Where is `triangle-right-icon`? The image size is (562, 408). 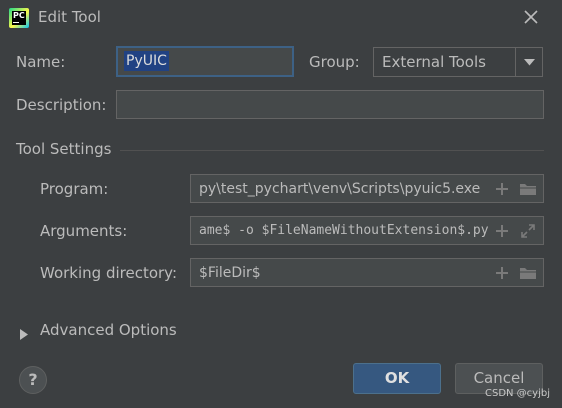
triangle-right-icon is located at coordinates (24, 334).